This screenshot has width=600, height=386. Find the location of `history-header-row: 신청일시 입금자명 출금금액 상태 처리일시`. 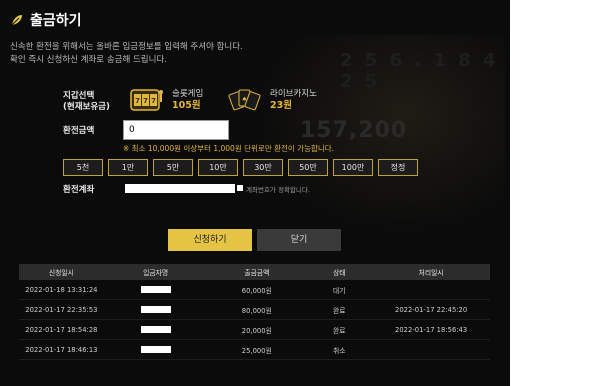

history-header-row: 신청일시 입금자명 출금금액 상태 처리일시 is located at coordinates (254, 272).